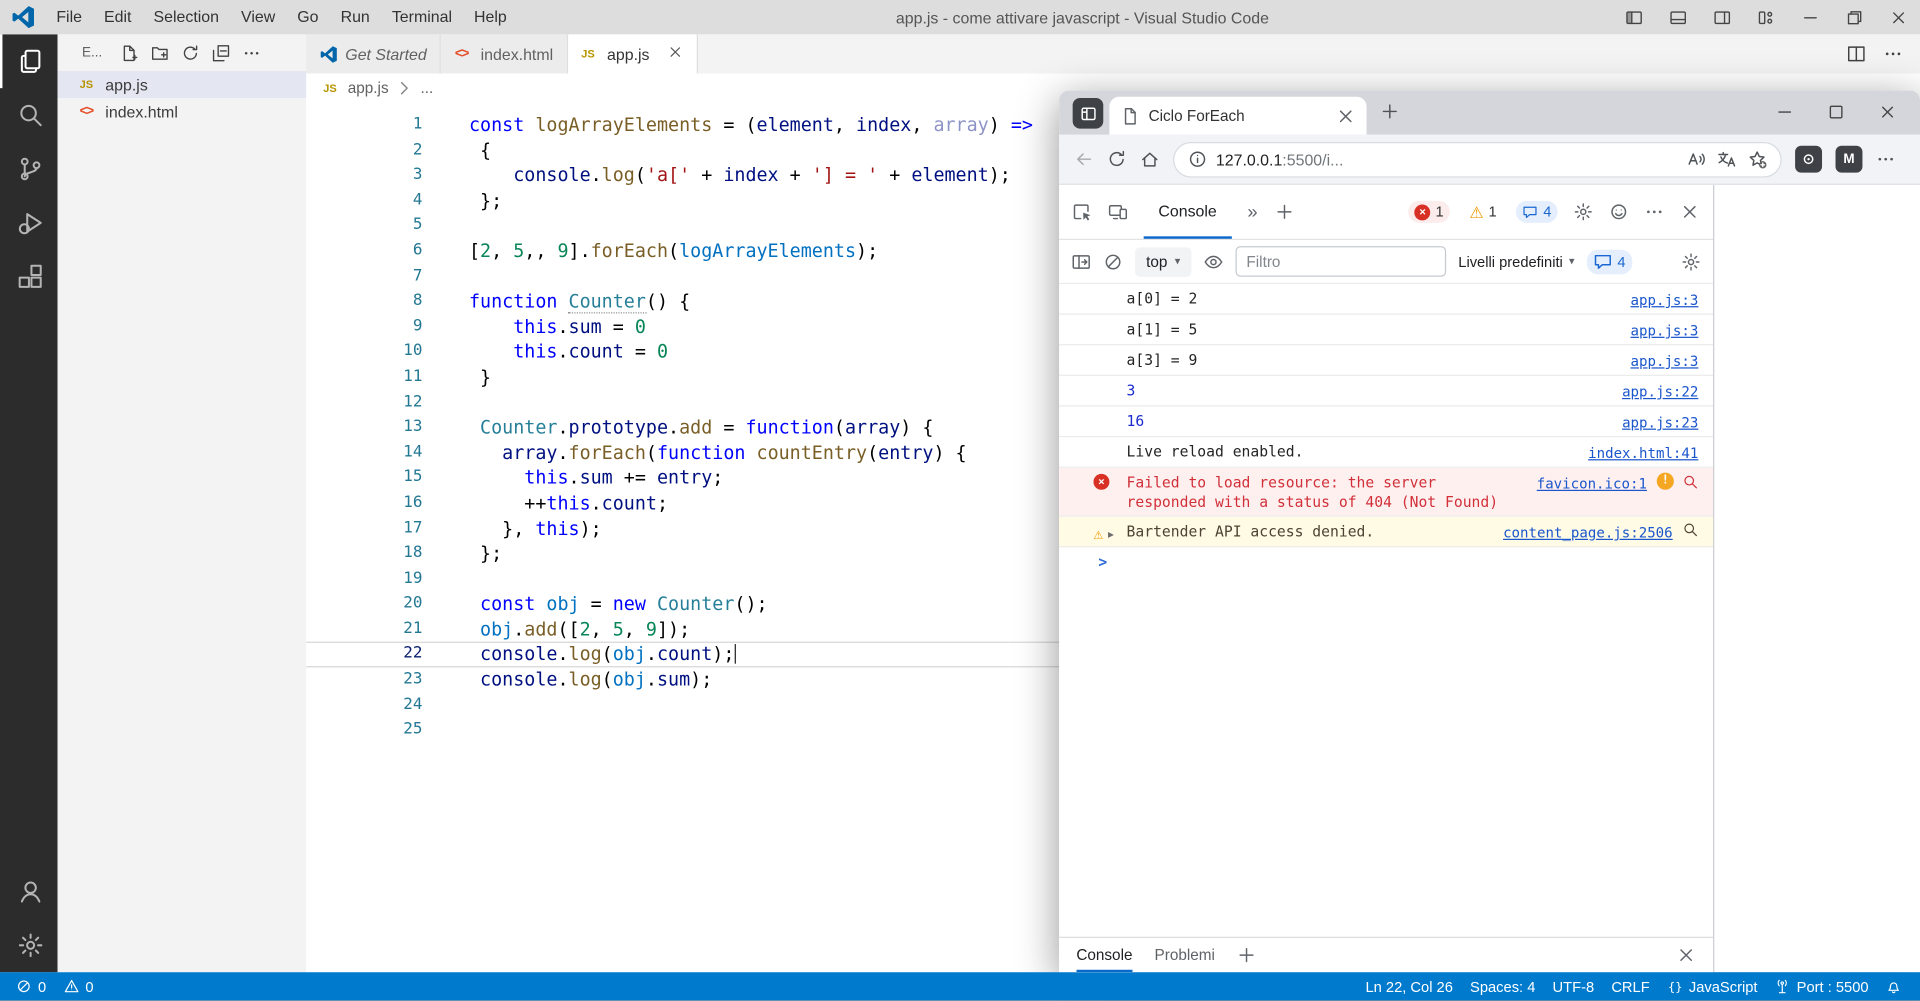  What do you see at coordinates (1665, 481) in the screenshot?
I see `issue-badge: !` at bounding box center [1665, 481].